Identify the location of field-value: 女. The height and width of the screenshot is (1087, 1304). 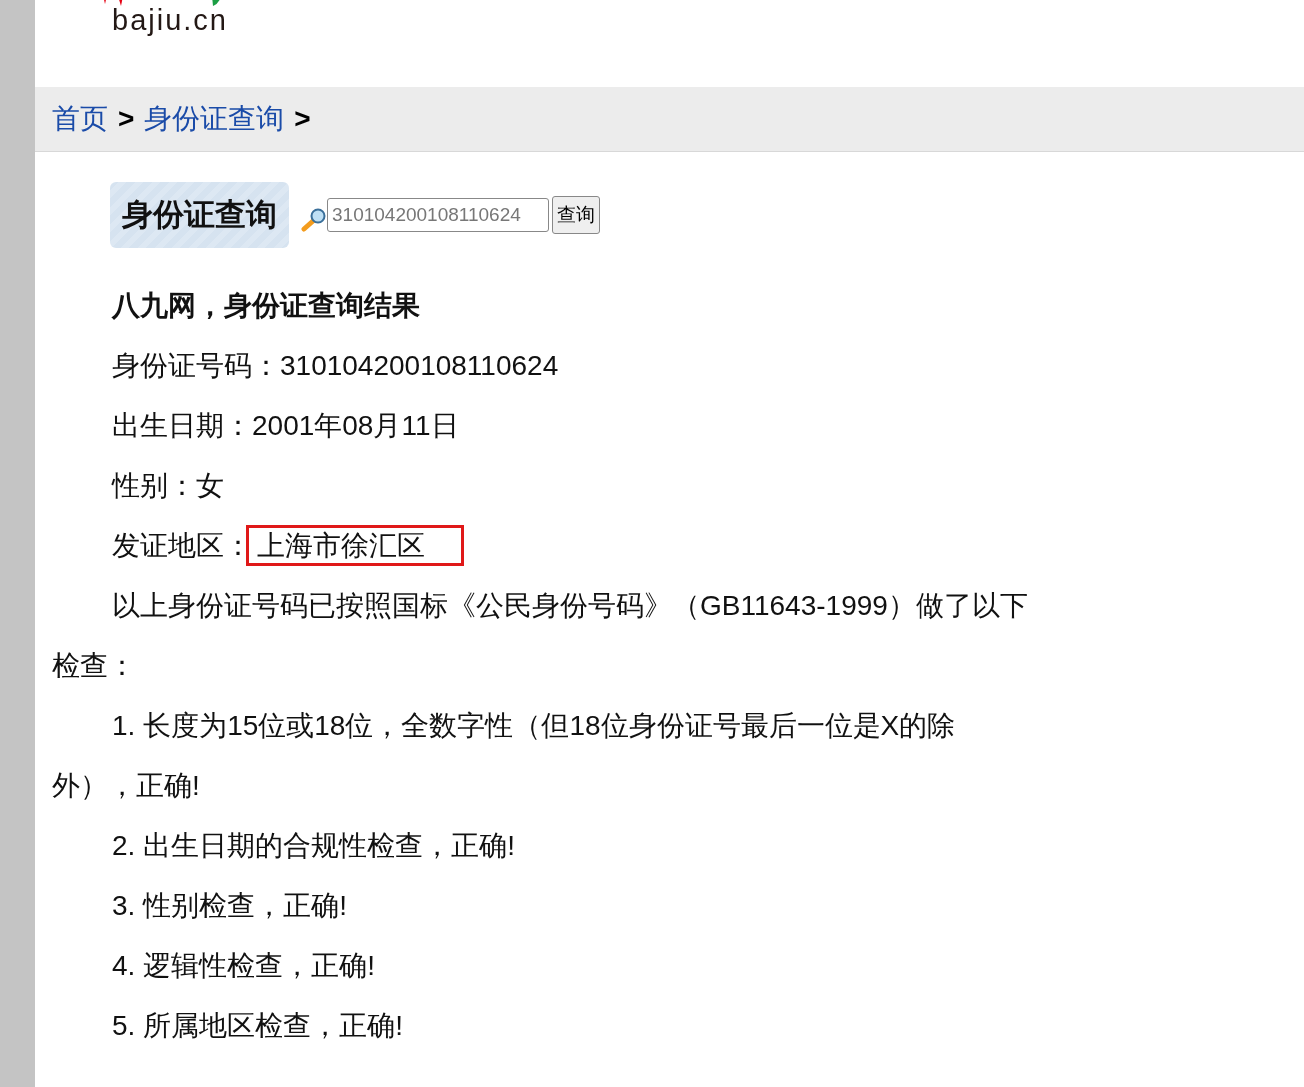
(210, 485).